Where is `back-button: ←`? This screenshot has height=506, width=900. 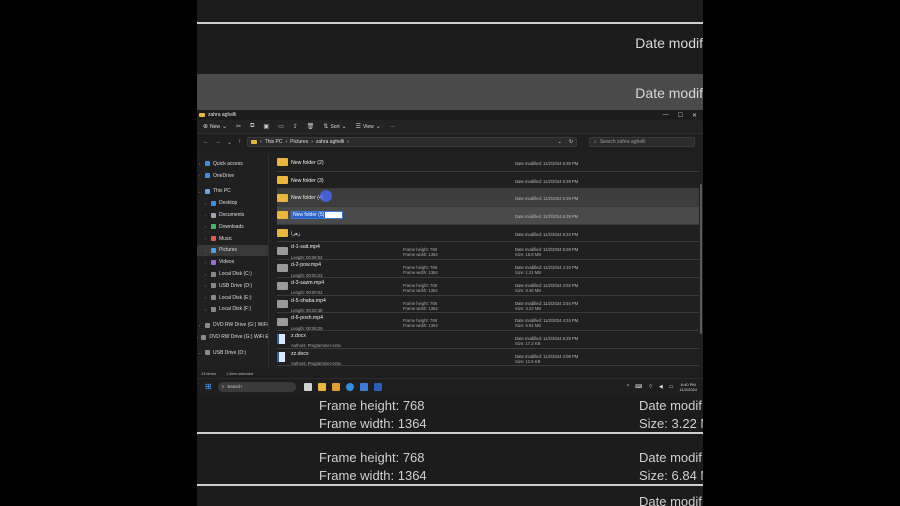
back-button: ← is located at coordinates (206, 142).